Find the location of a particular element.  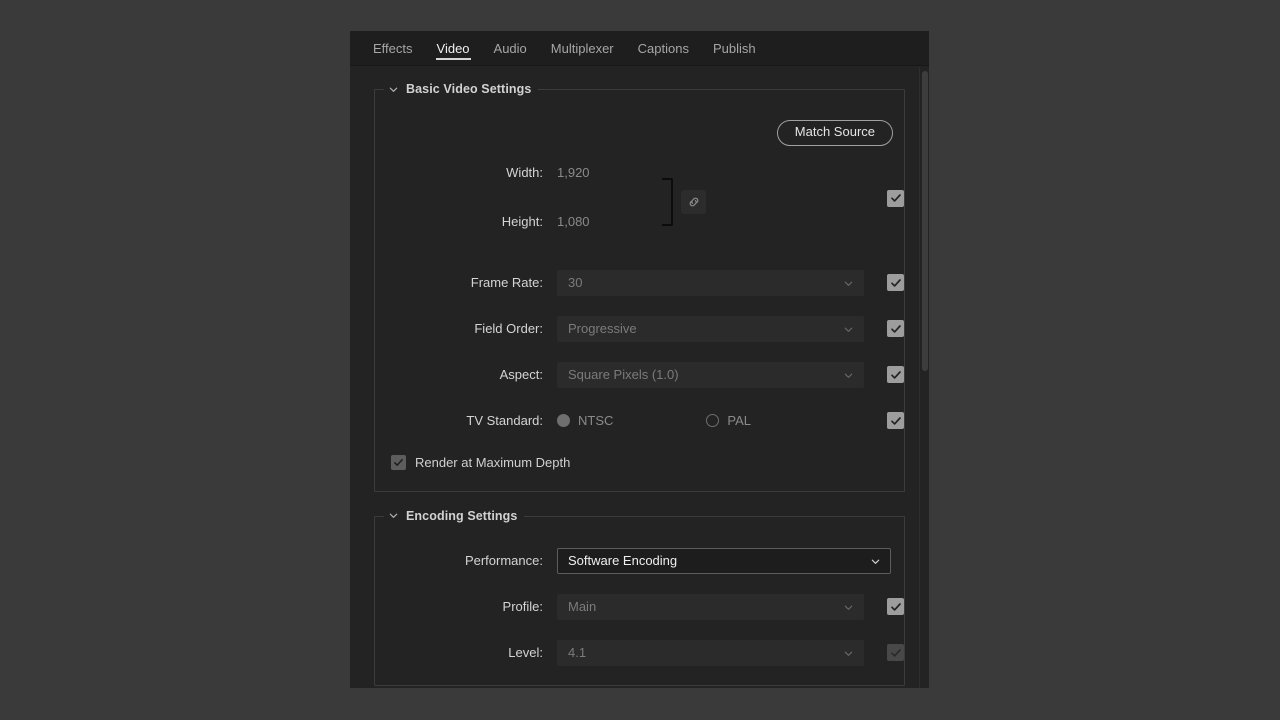

width-height-match-checkbox is located at coordinates (895, 198).